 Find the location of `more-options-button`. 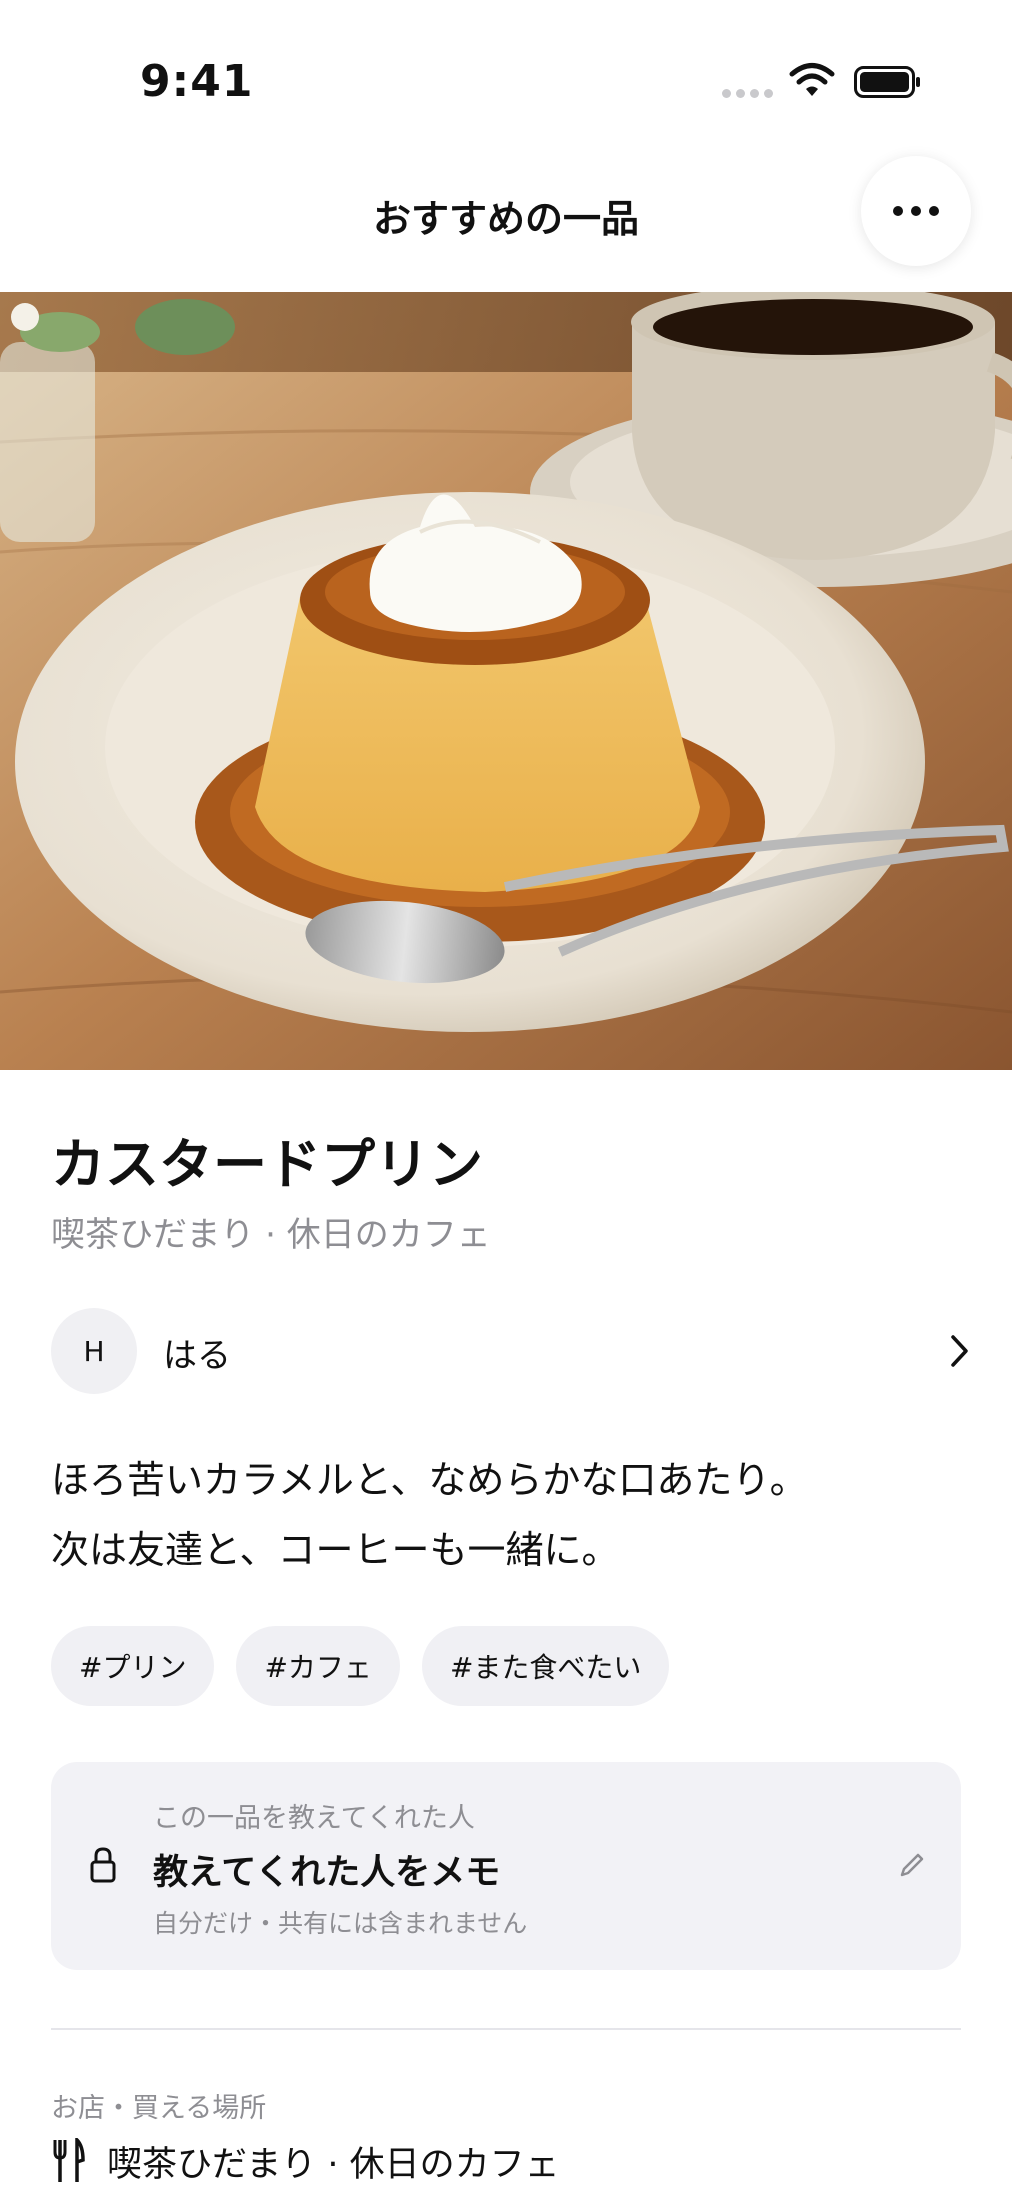

more-options-button is located at coordinates (916, 211).